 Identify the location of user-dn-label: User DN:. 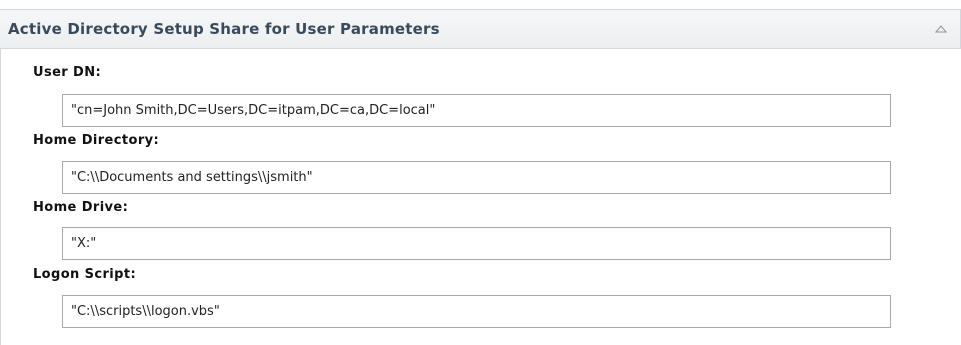
(67, 72).